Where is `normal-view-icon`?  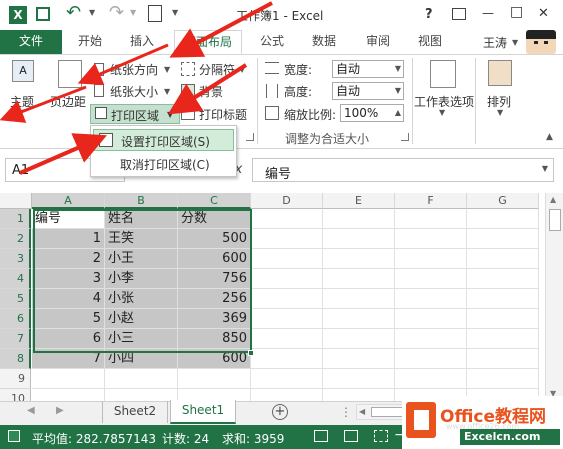 normal-view-icon is located at coordinates (321, 436).